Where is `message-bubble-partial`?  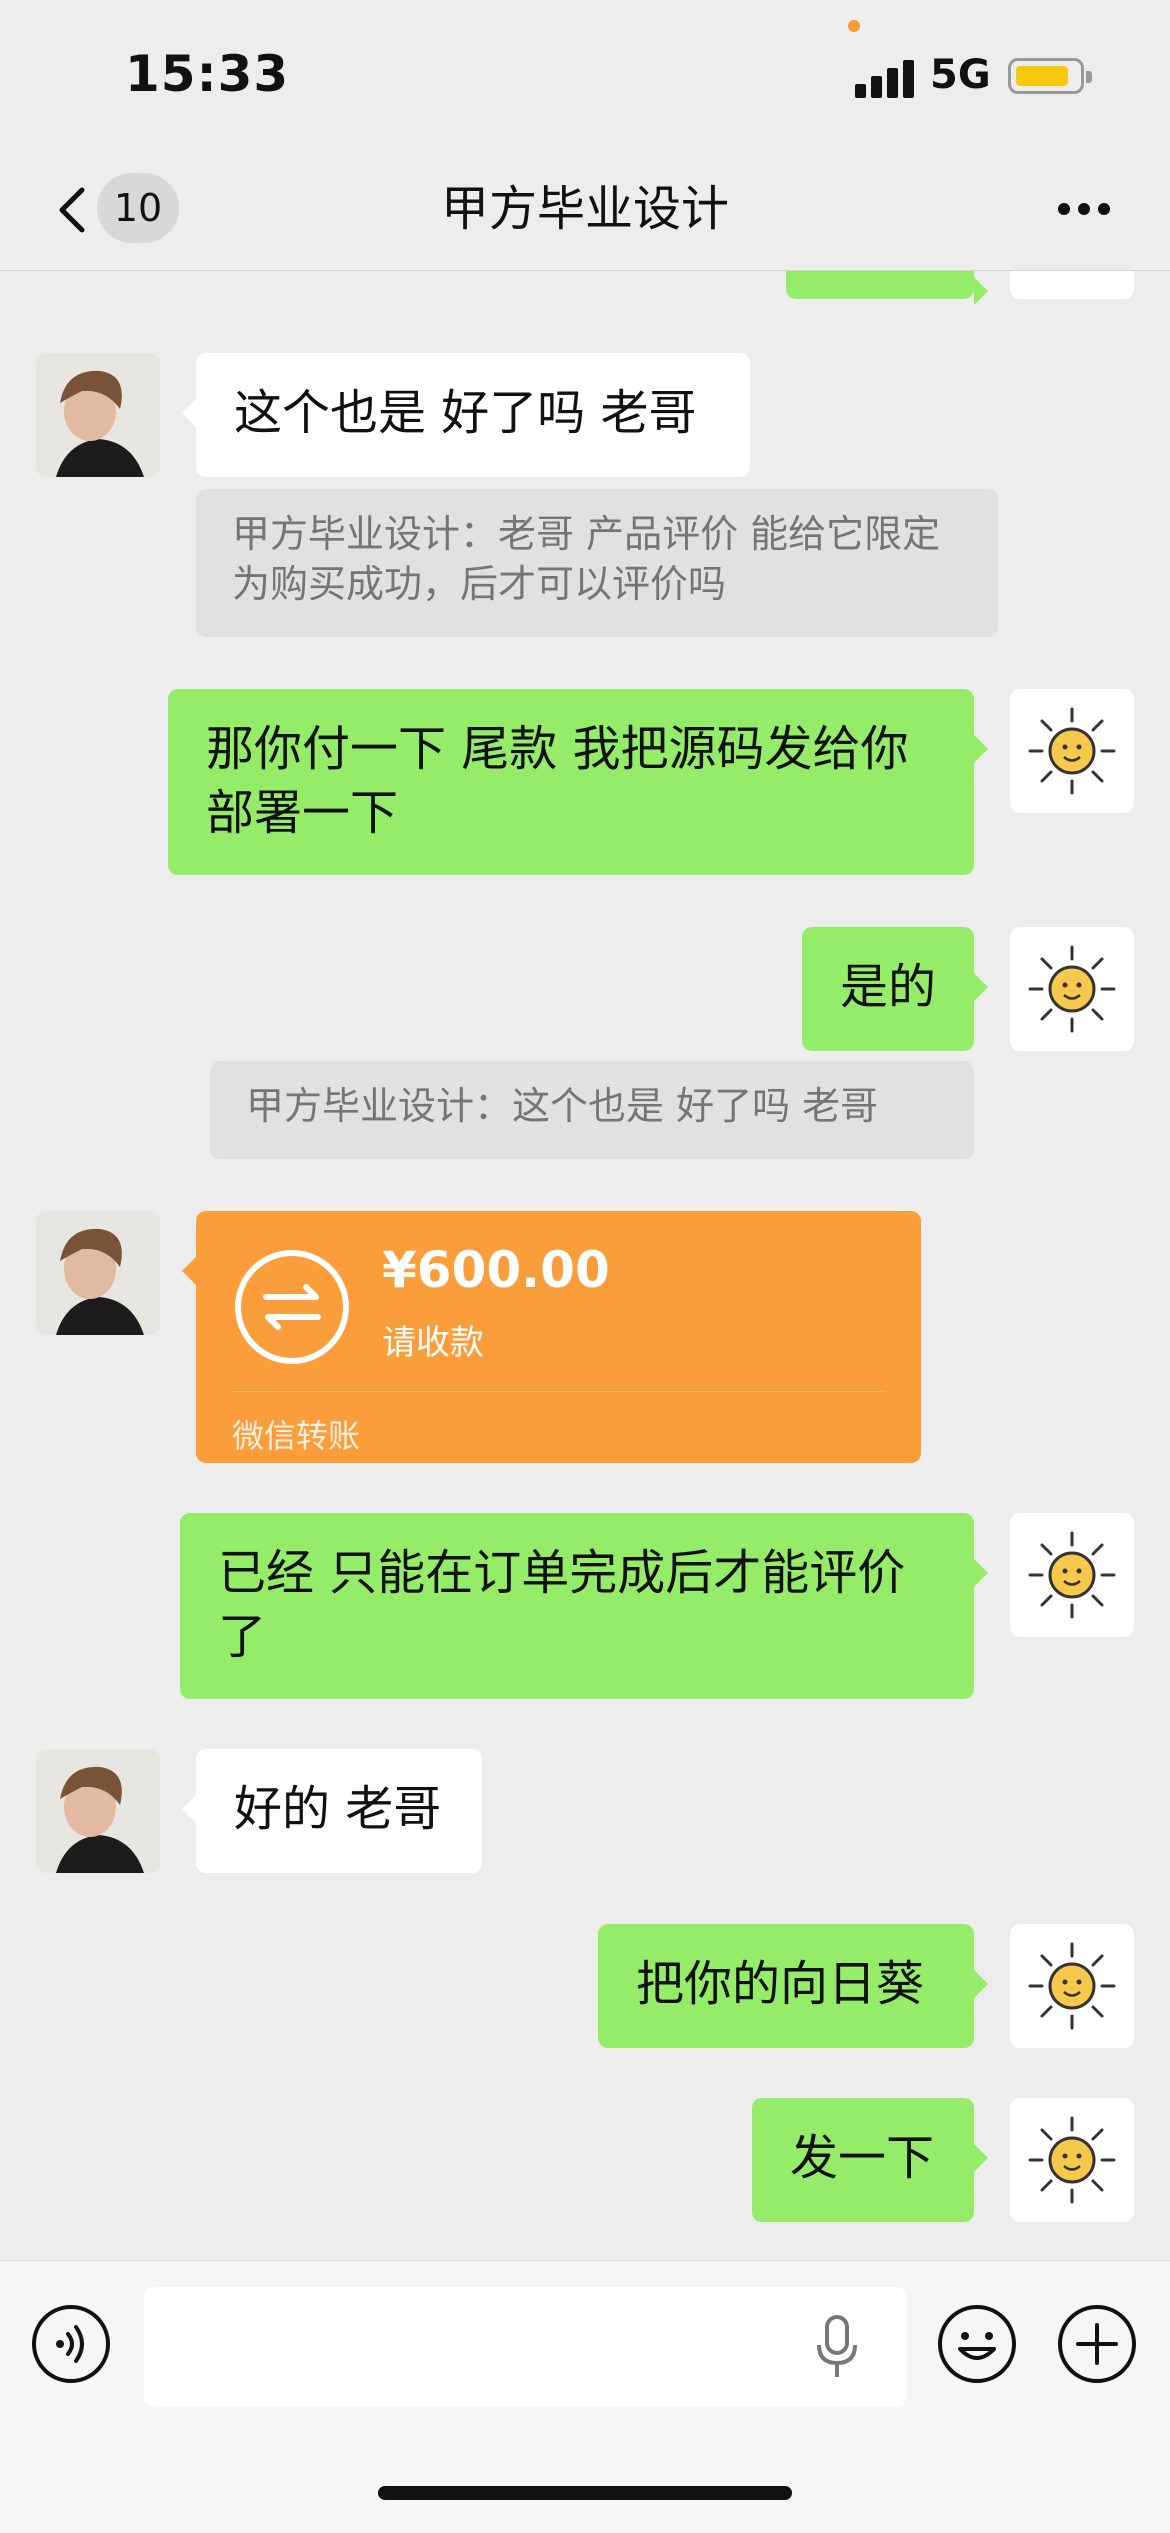 message-bubble-partial is located at coordinates (887, 288).